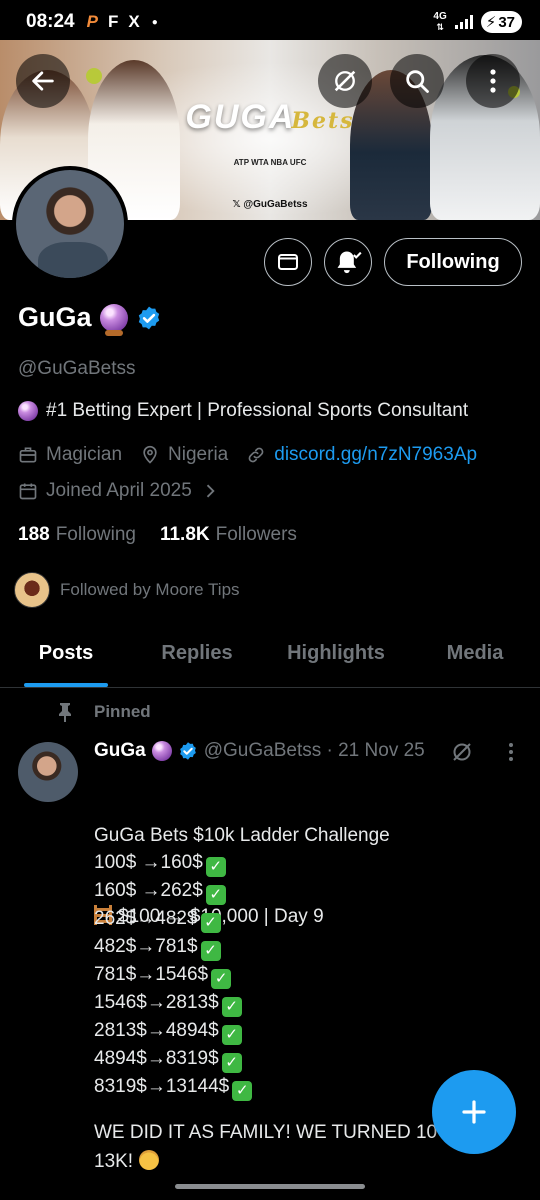  I want to click on followed-by: Followed by Moore Tips, so click(127, 590).